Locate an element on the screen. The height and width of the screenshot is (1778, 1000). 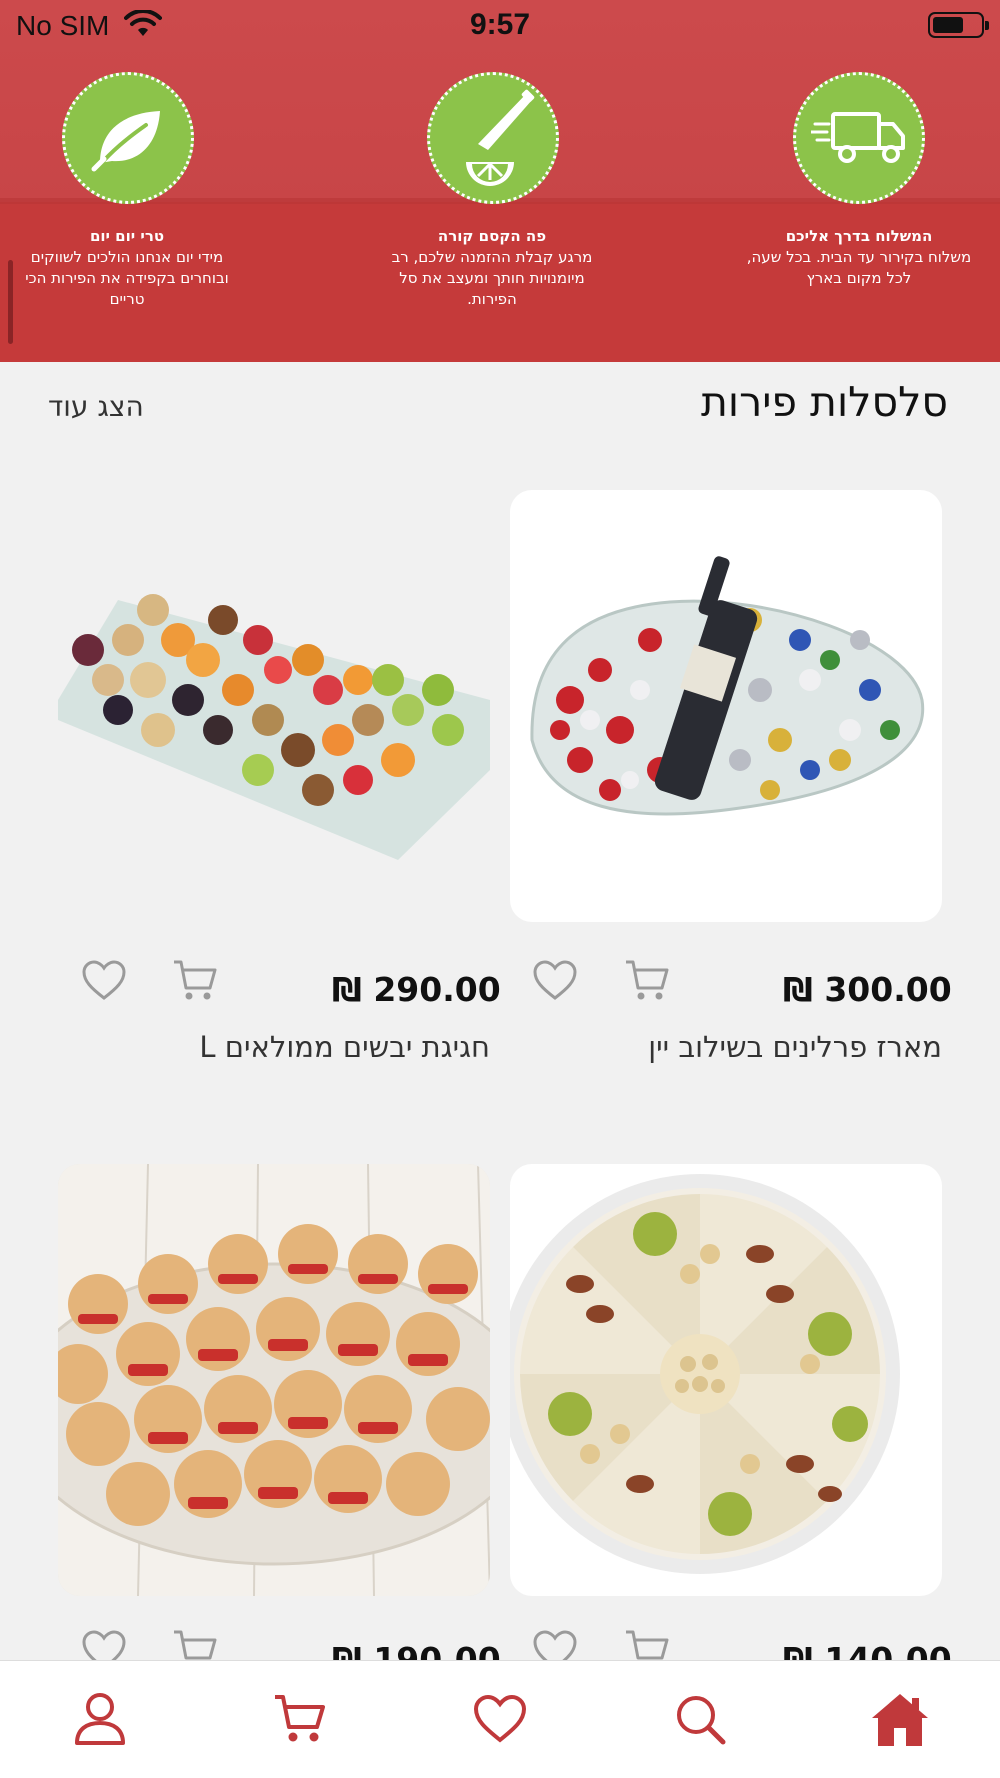
scroll-indicator is located at coordinates (10, 302).